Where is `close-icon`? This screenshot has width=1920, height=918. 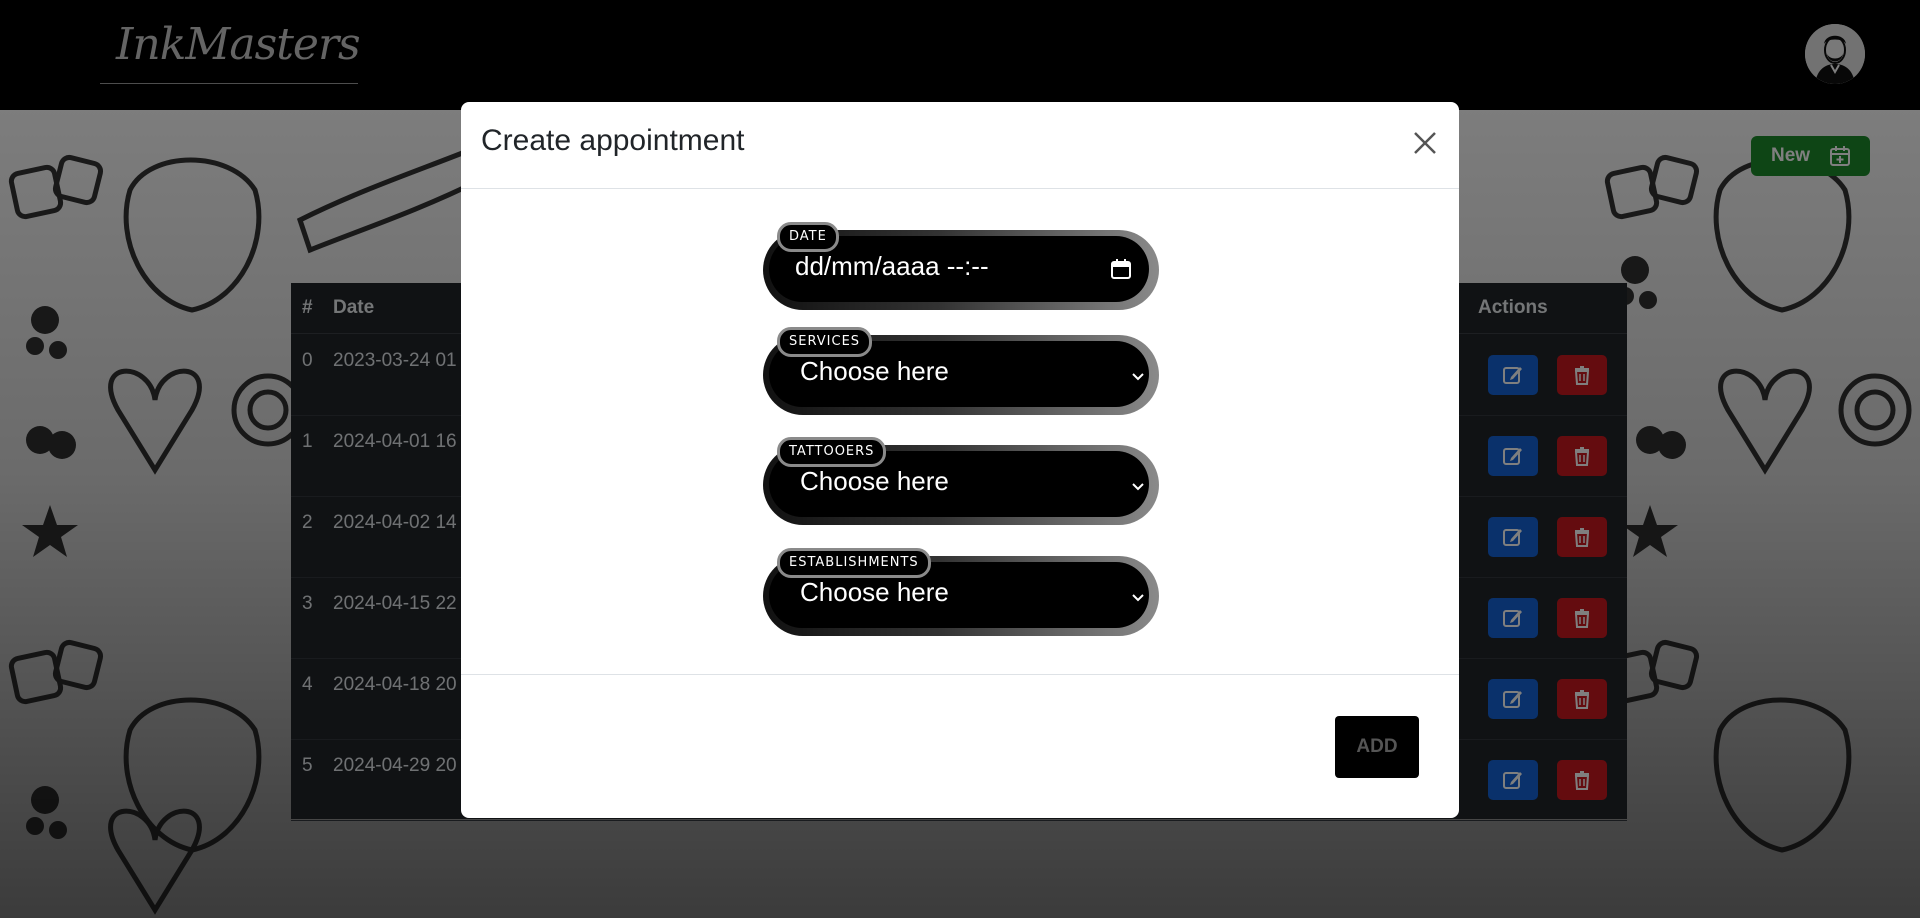 close-icon is located at coordinates (1425, 143).